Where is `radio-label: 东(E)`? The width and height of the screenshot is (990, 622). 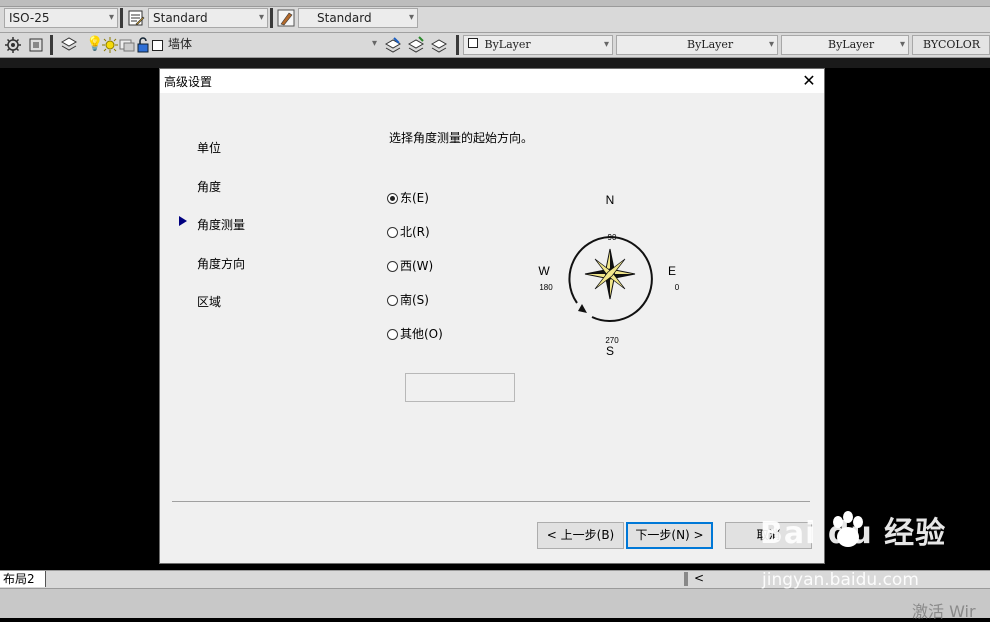
radio-label: 东(E) is located at coordinates (414, 198).